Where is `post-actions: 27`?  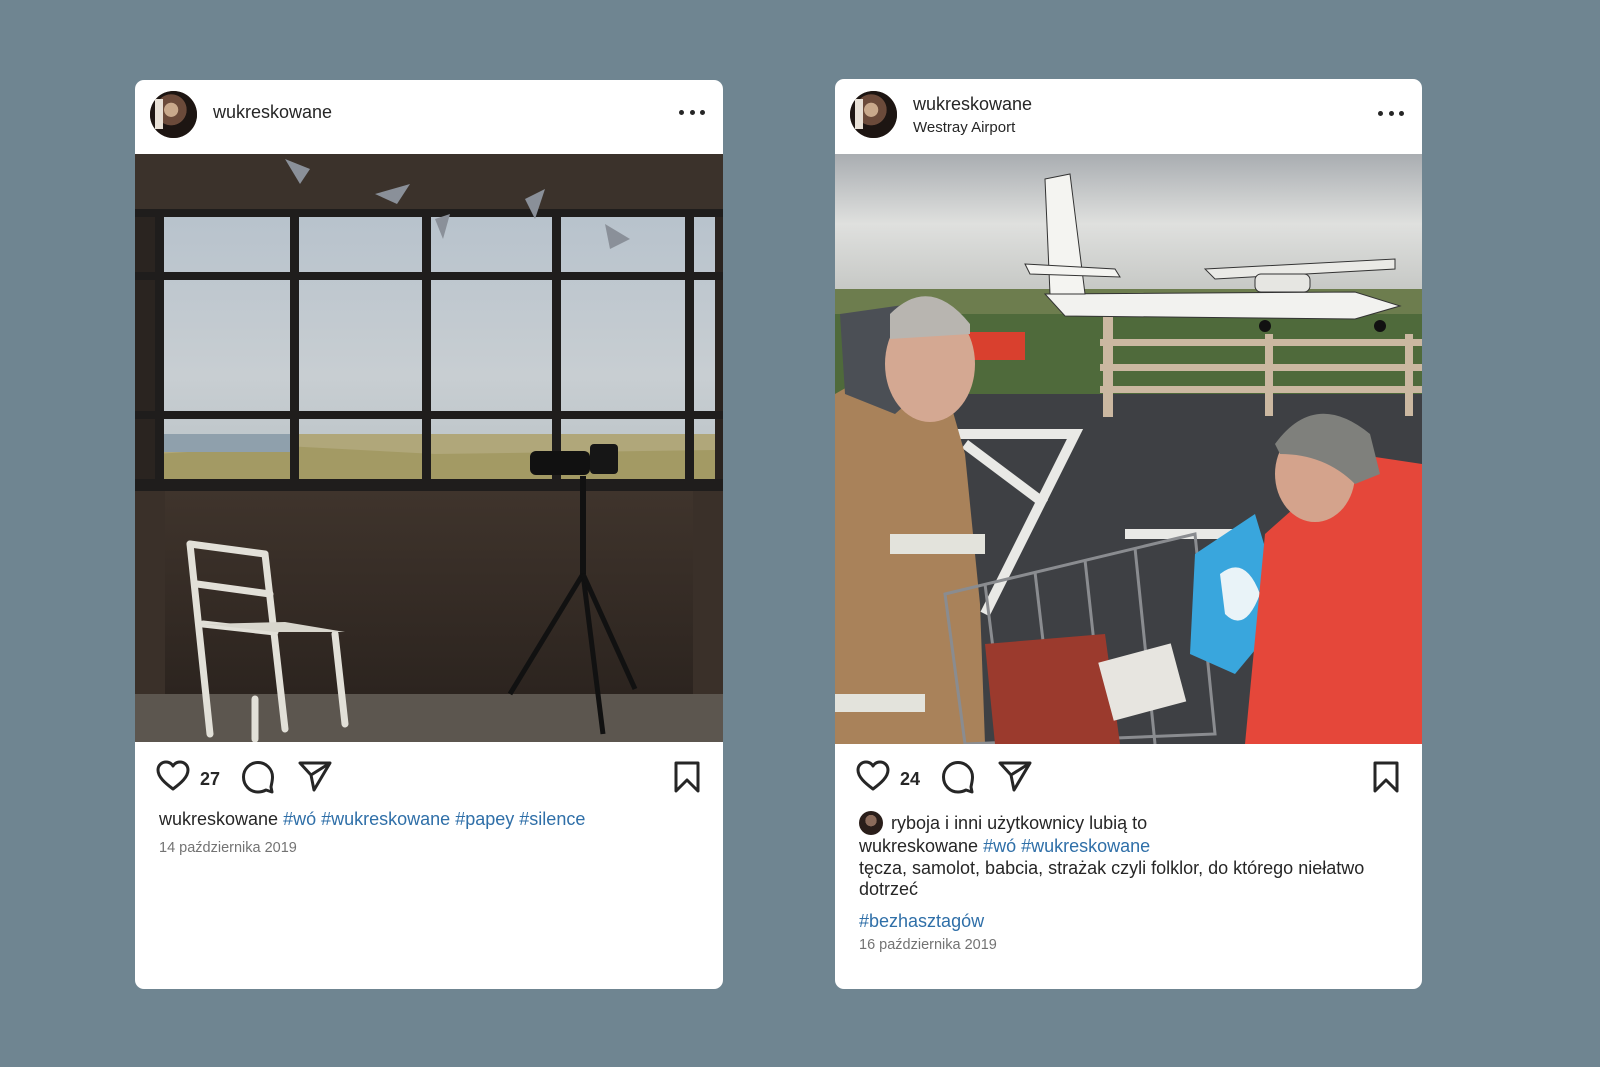
post-actions: 27 is located at coordinates (429, 777).